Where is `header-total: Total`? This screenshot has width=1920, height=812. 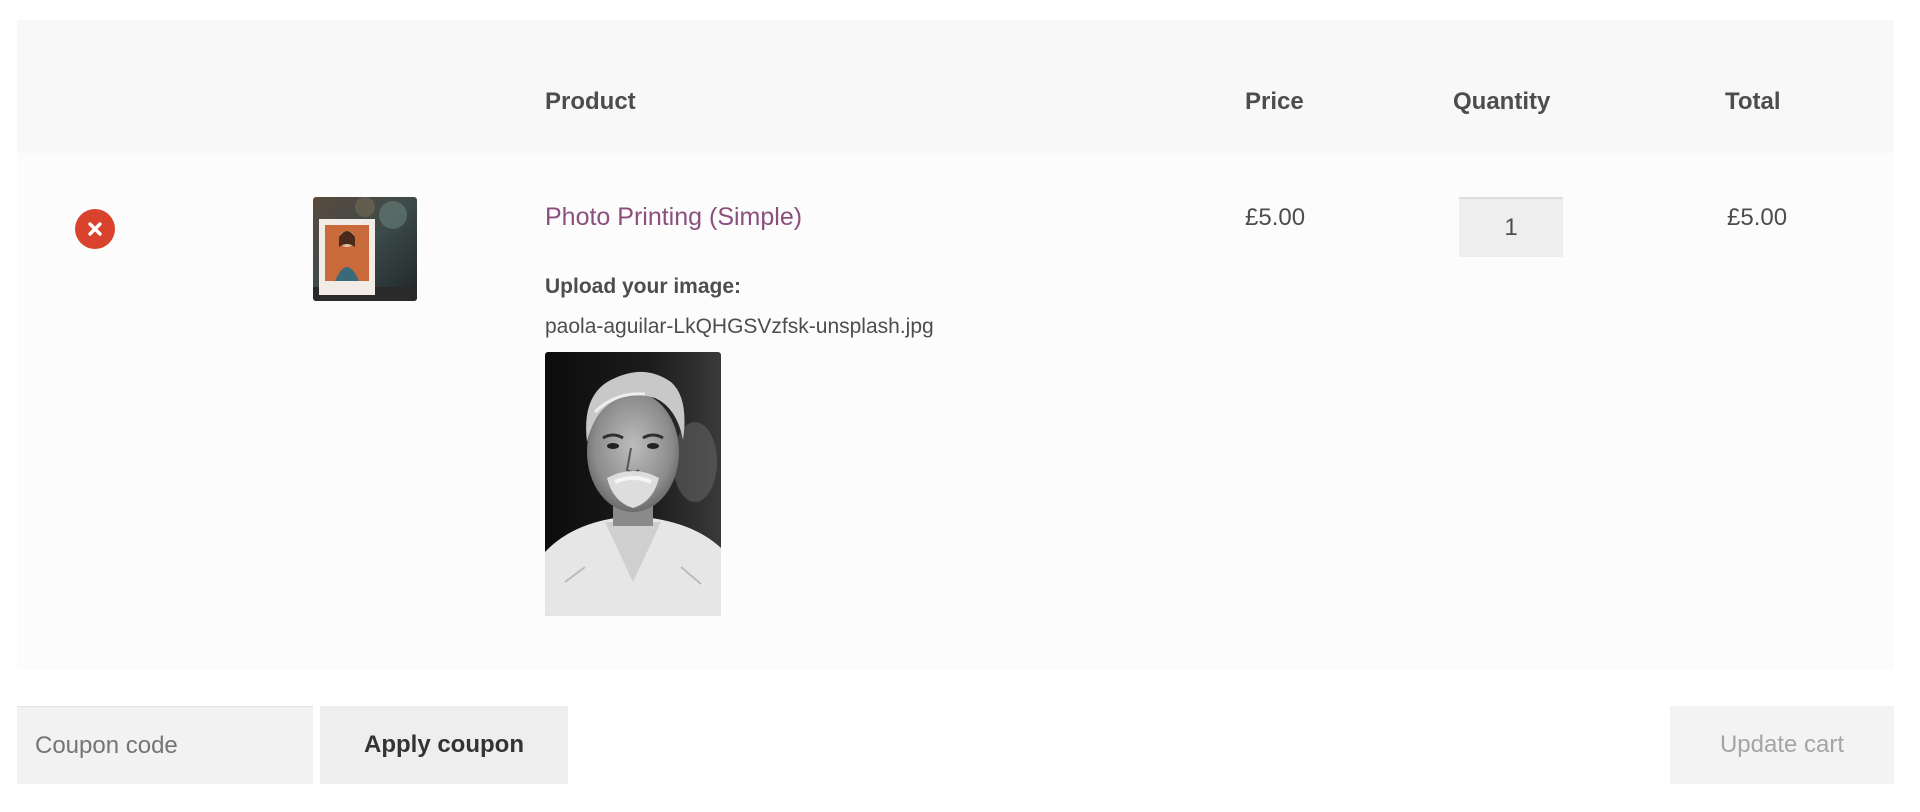 header-total: Total is located at coordinates (1753, 101).